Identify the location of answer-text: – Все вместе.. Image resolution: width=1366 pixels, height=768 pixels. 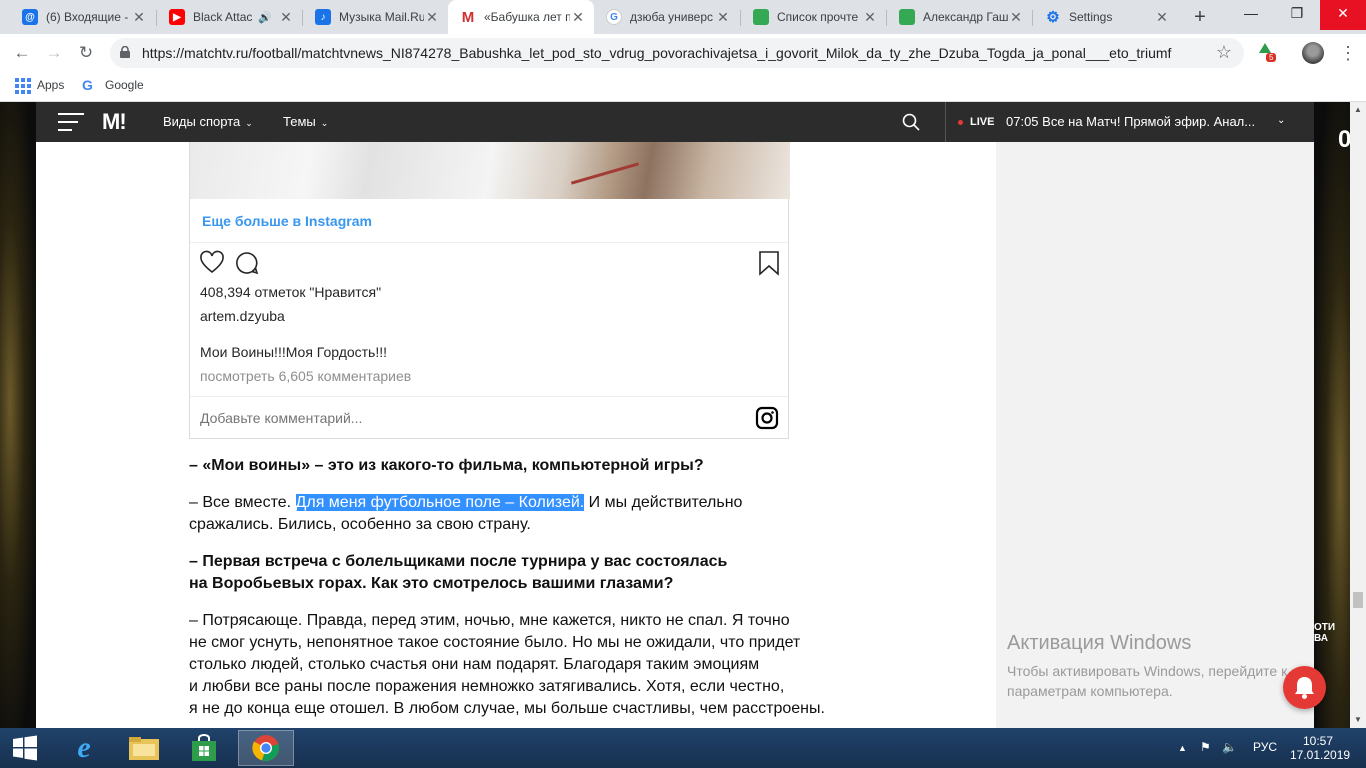
(242, 502).